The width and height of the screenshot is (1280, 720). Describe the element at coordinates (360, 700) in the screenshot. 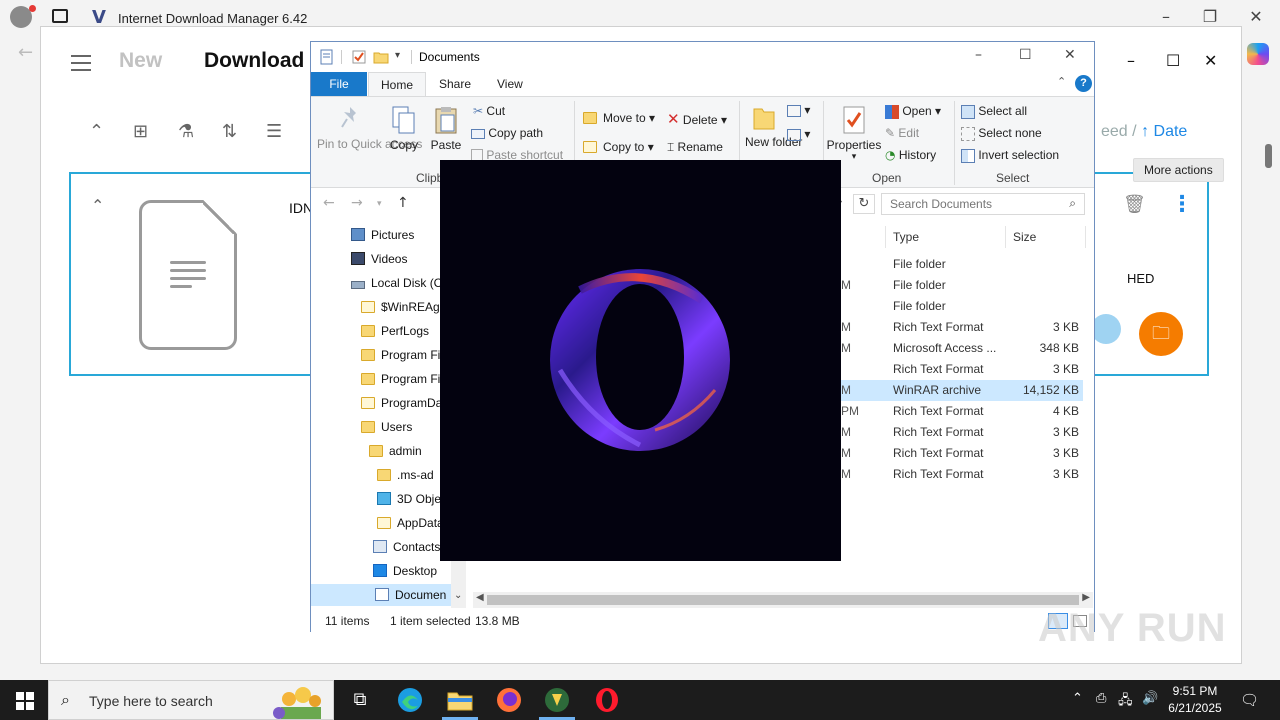

I see `task-view-icon: ⧉` at that location.